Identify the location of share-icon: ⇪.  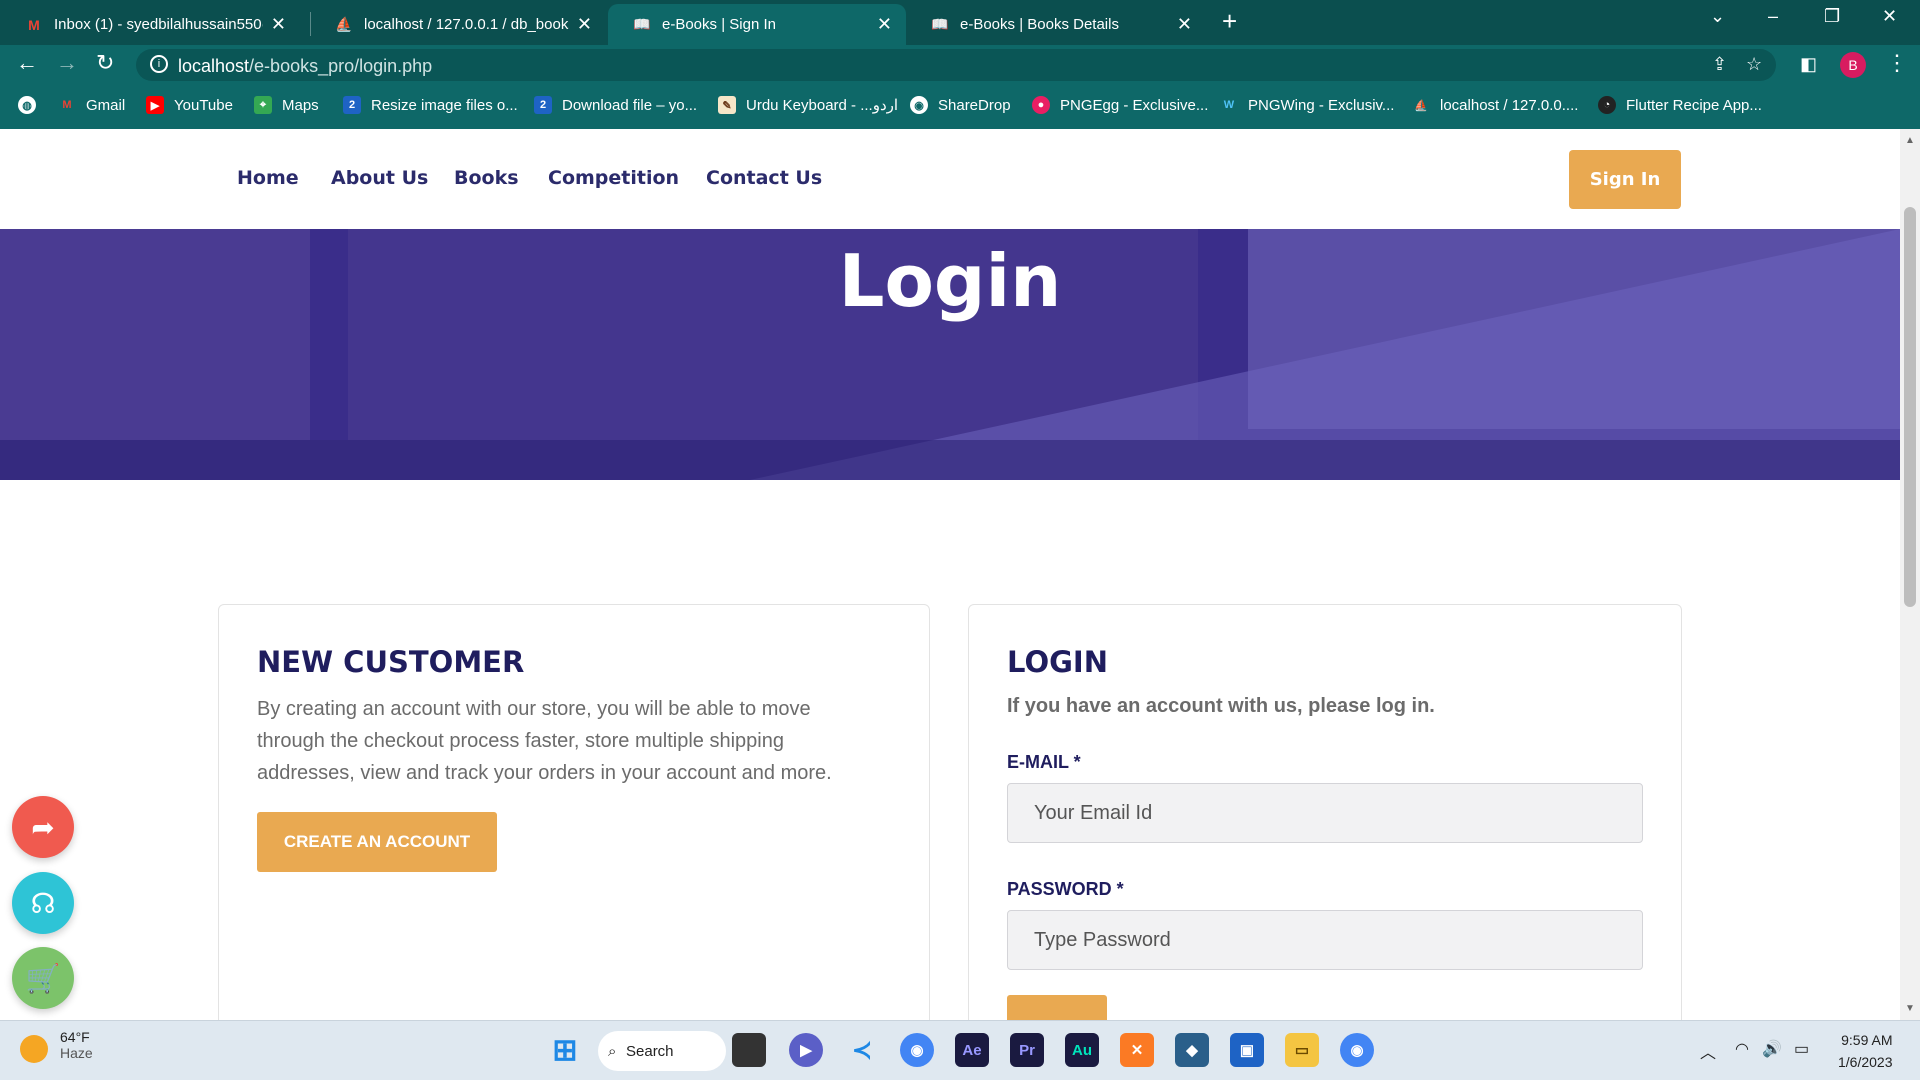
(1719, 64).